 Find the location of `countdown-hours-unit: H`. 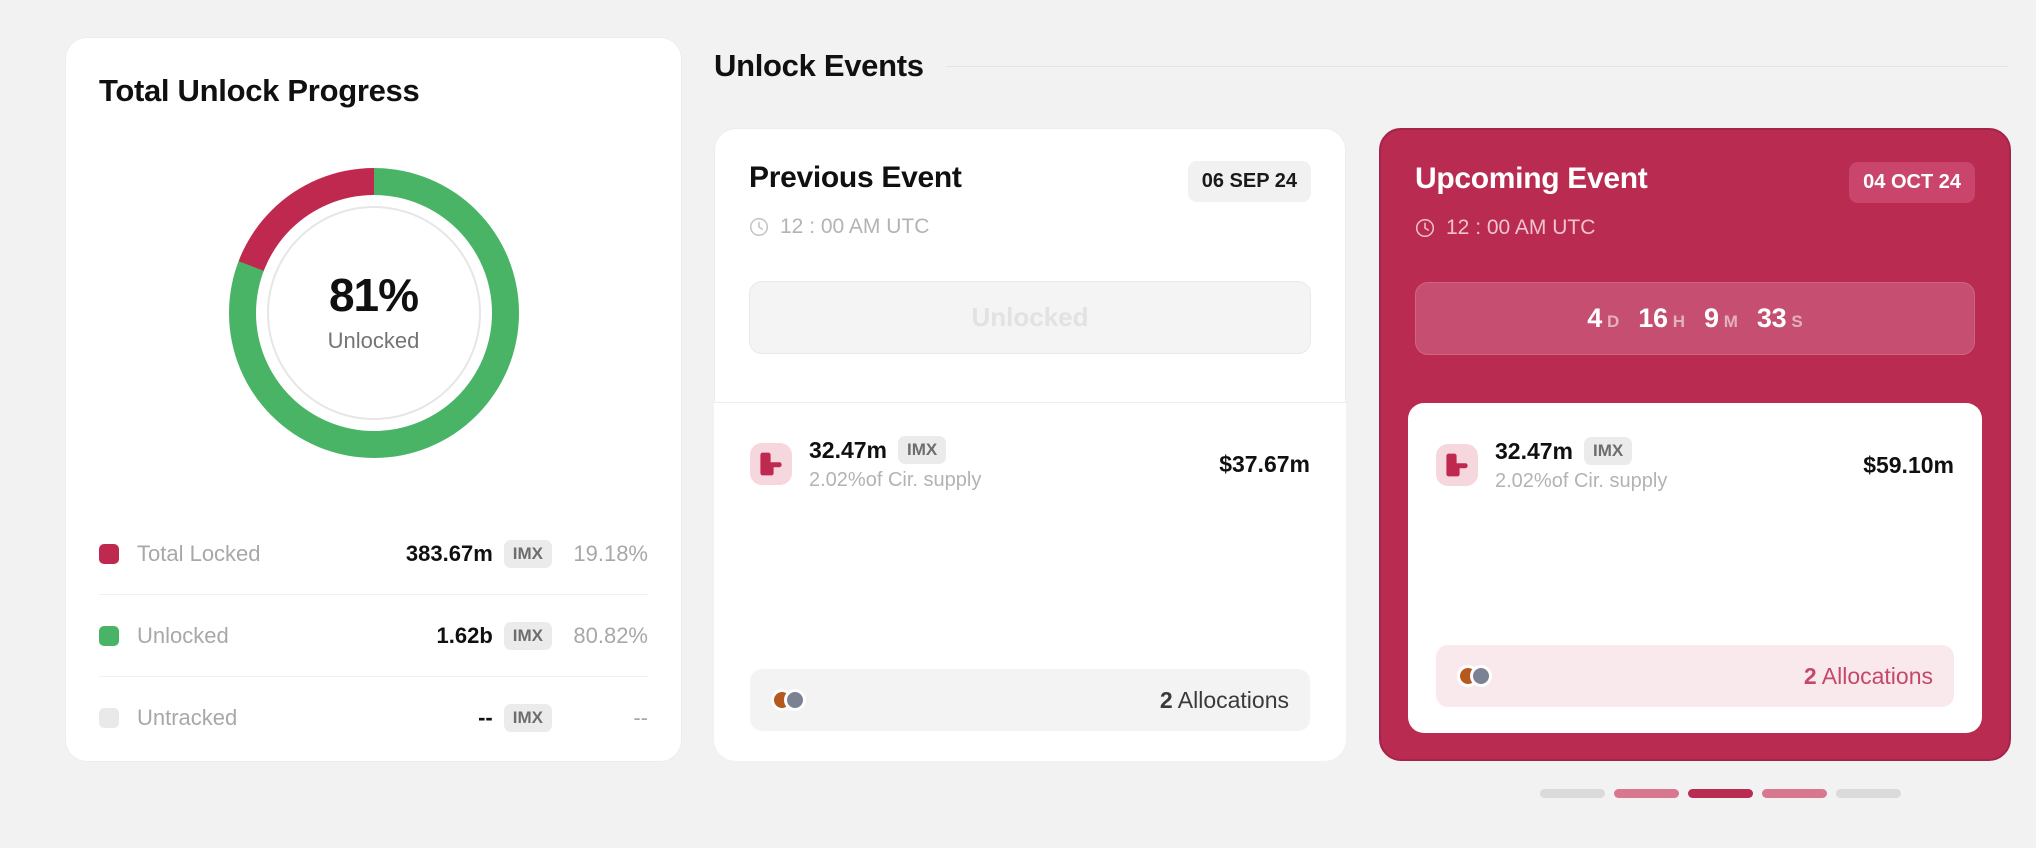

countdown-hours-unit: H is located at coordinates (1679, 321).